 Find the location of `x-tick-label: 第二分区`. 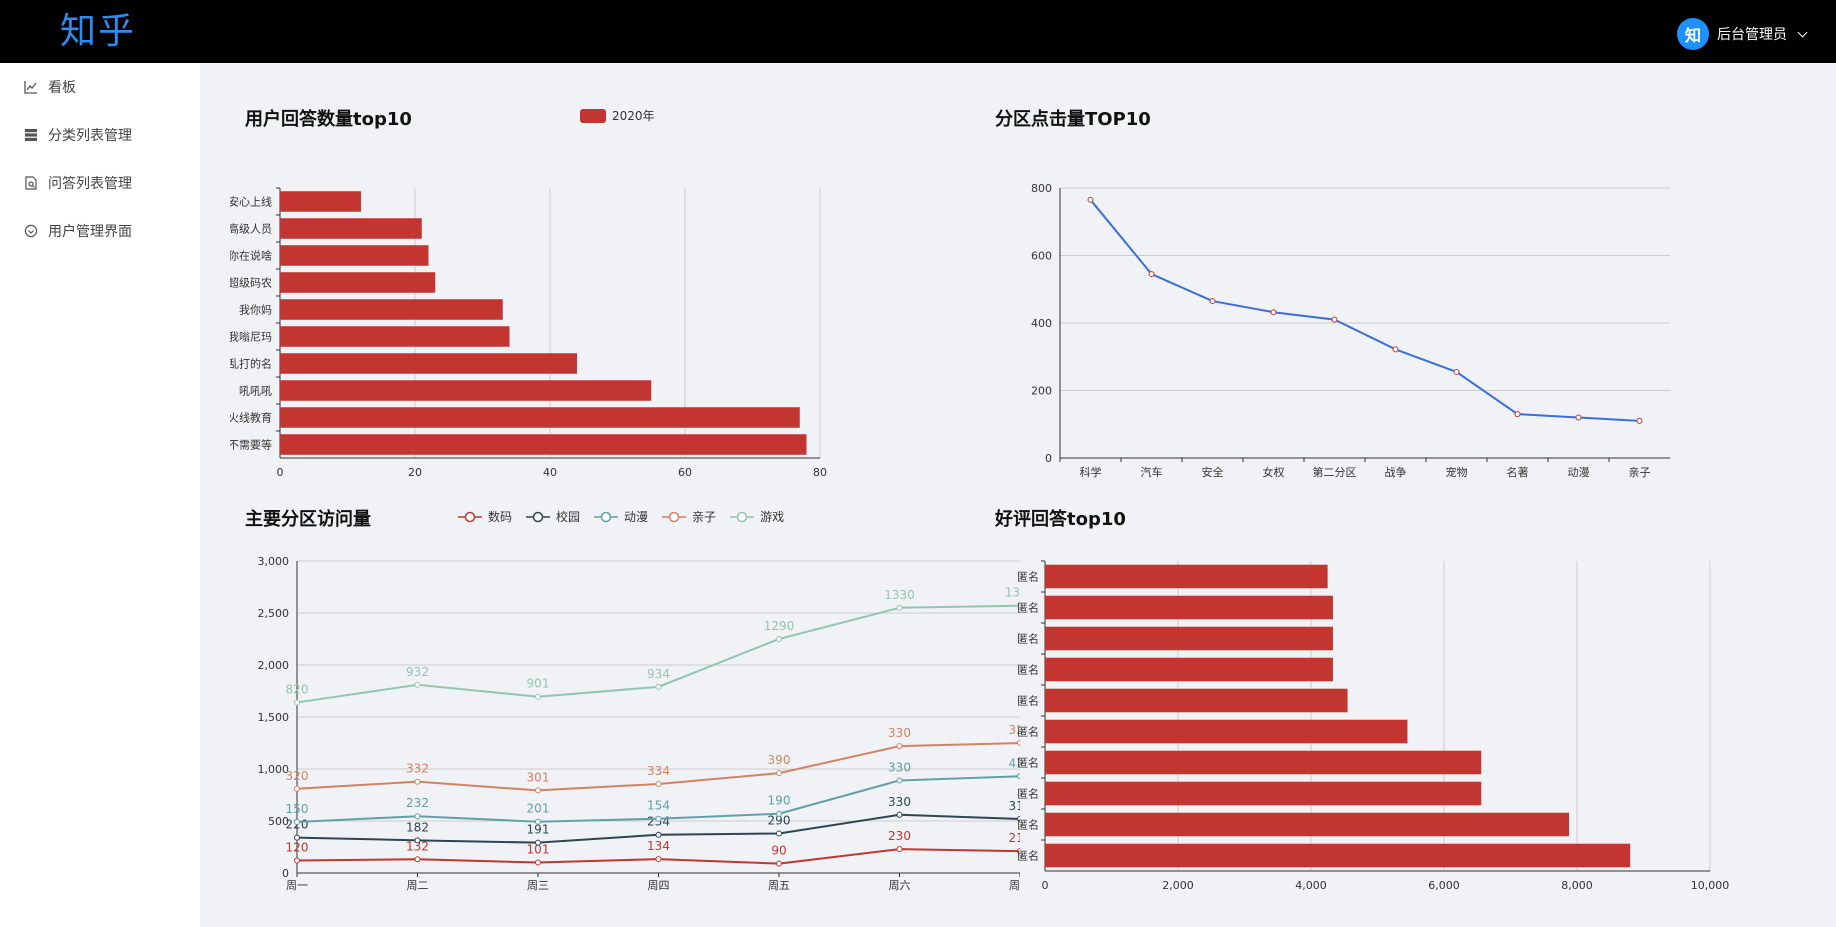

x-tick-label: 第二分区 is located at coordinates (1335, 472).